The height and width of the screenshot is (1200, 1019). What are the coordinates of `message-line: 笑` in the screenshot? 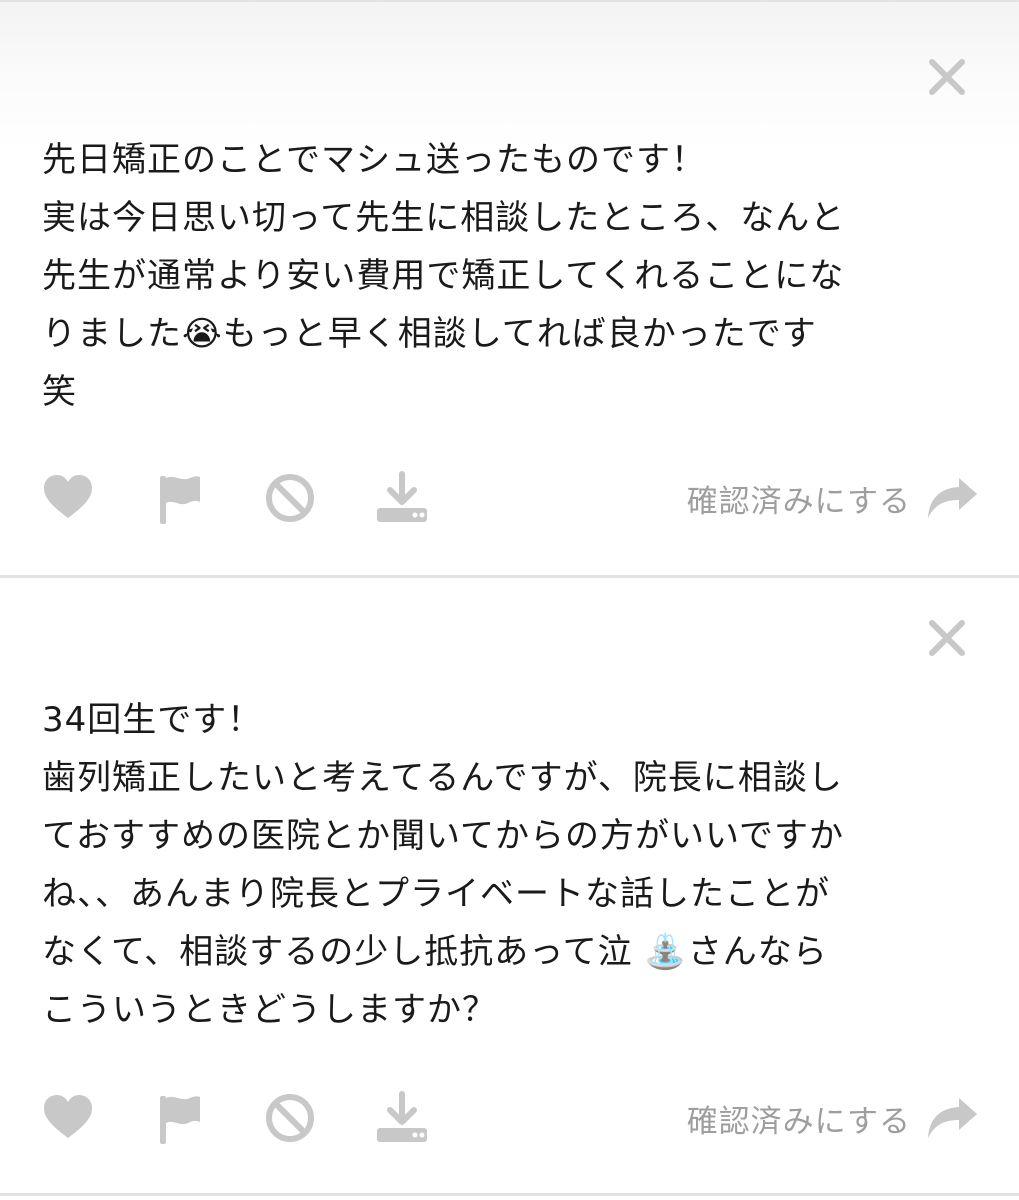 It's located at (59, 392).